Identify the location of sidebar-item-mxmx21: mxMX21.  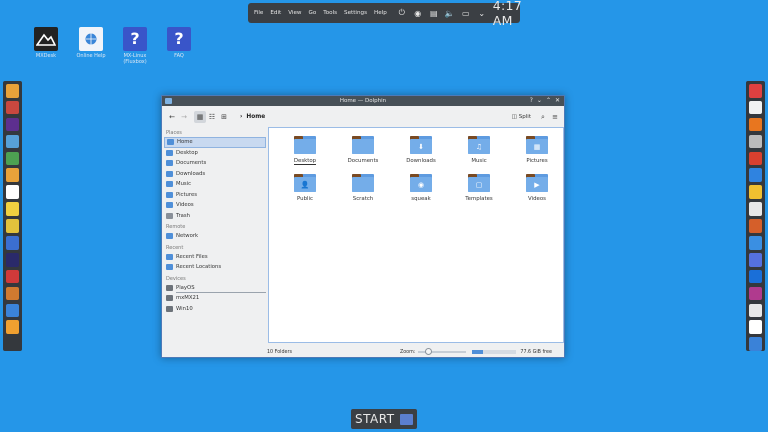
(215, 298).